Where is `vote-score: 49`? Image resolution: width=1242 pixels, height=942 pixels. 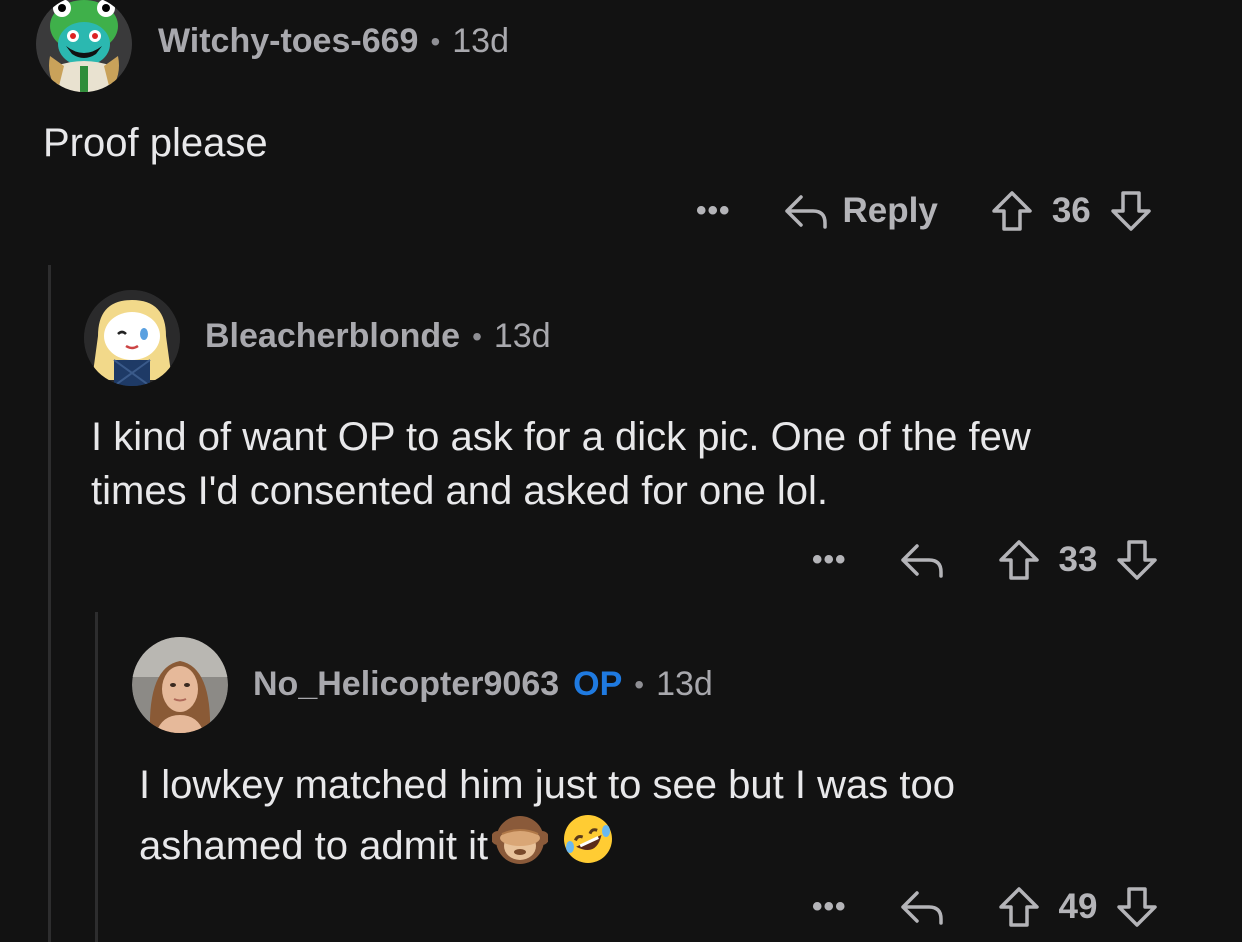
vote-score: 49 is located at coordinates (1078, 906).